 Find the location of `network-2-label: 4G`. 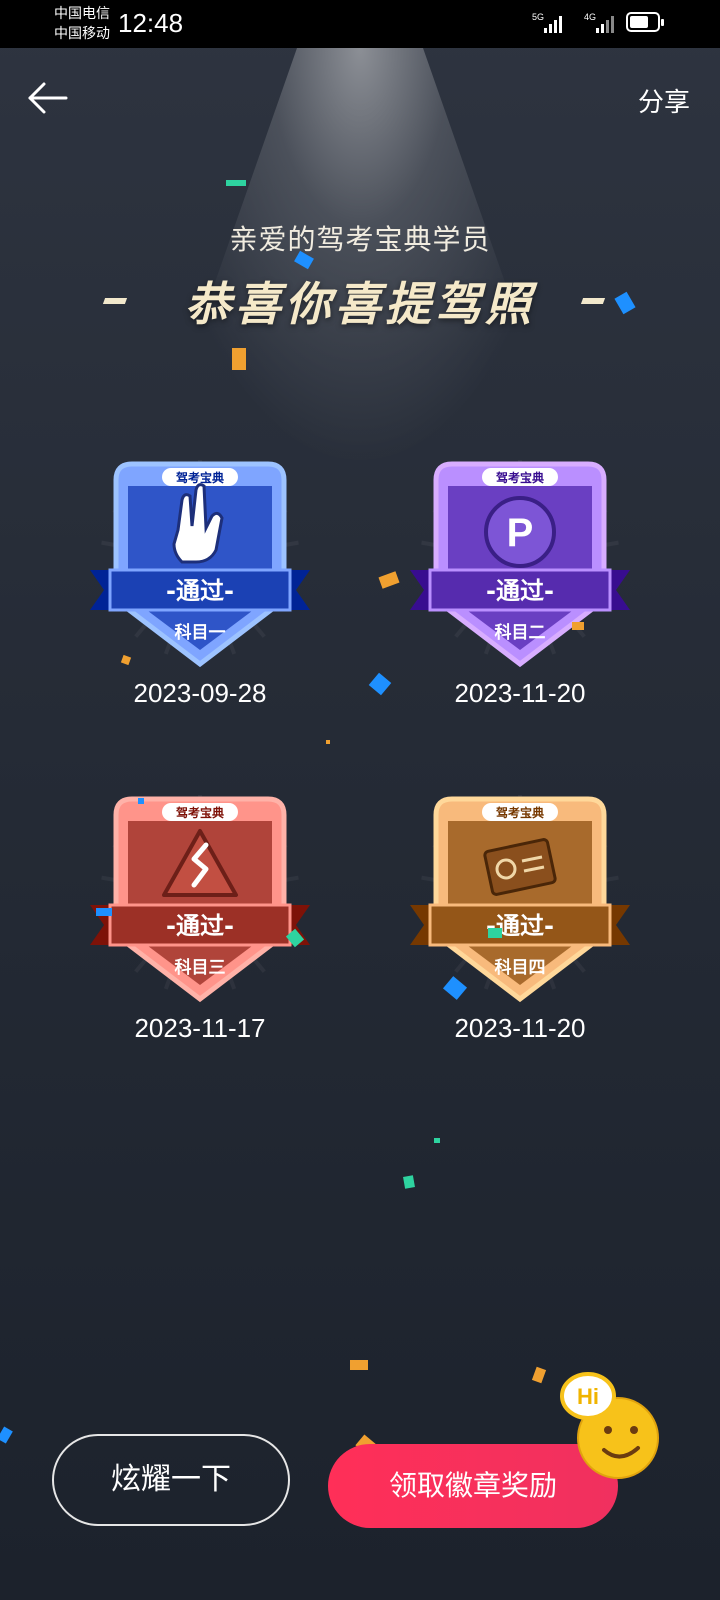

network-2-label: 4G is located at coordinates (590, 17).